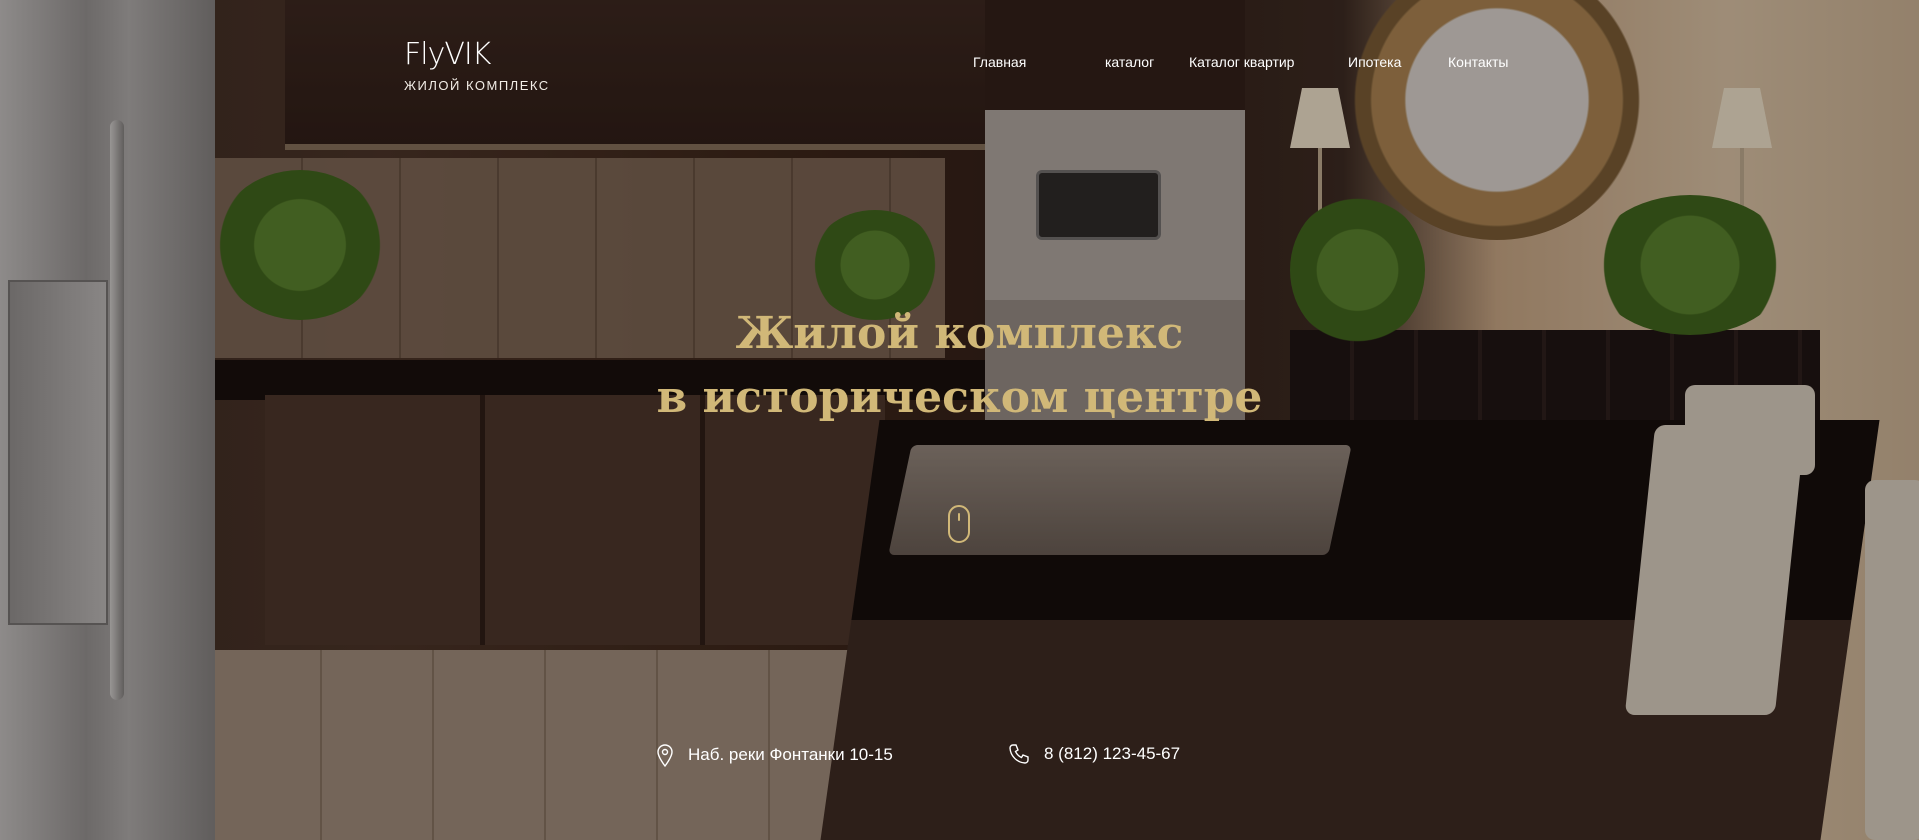  I want to click on phone-contact: 8 (812) 123-45-67, so click(1094, 754).